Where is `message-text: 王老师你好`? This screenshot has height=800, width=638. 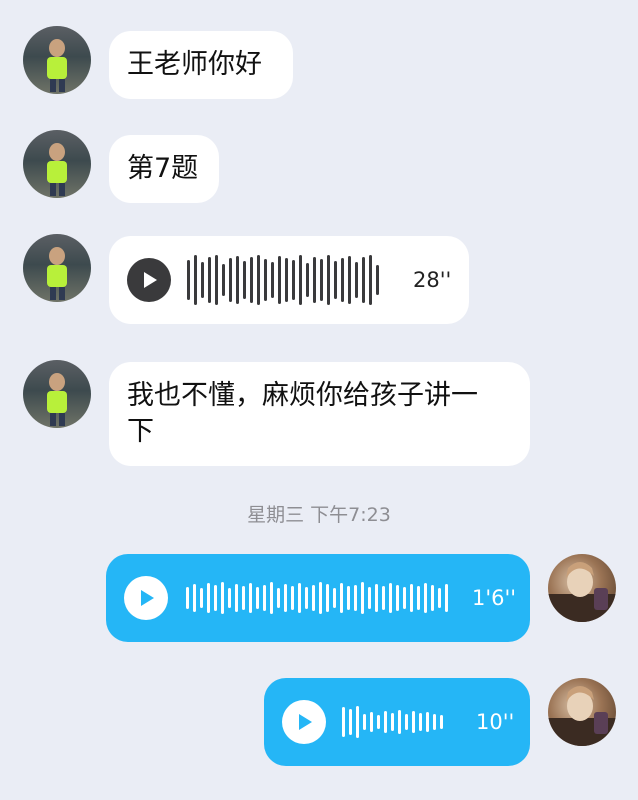 message-text: 王老师你好 is located at coordinates (194, 64).